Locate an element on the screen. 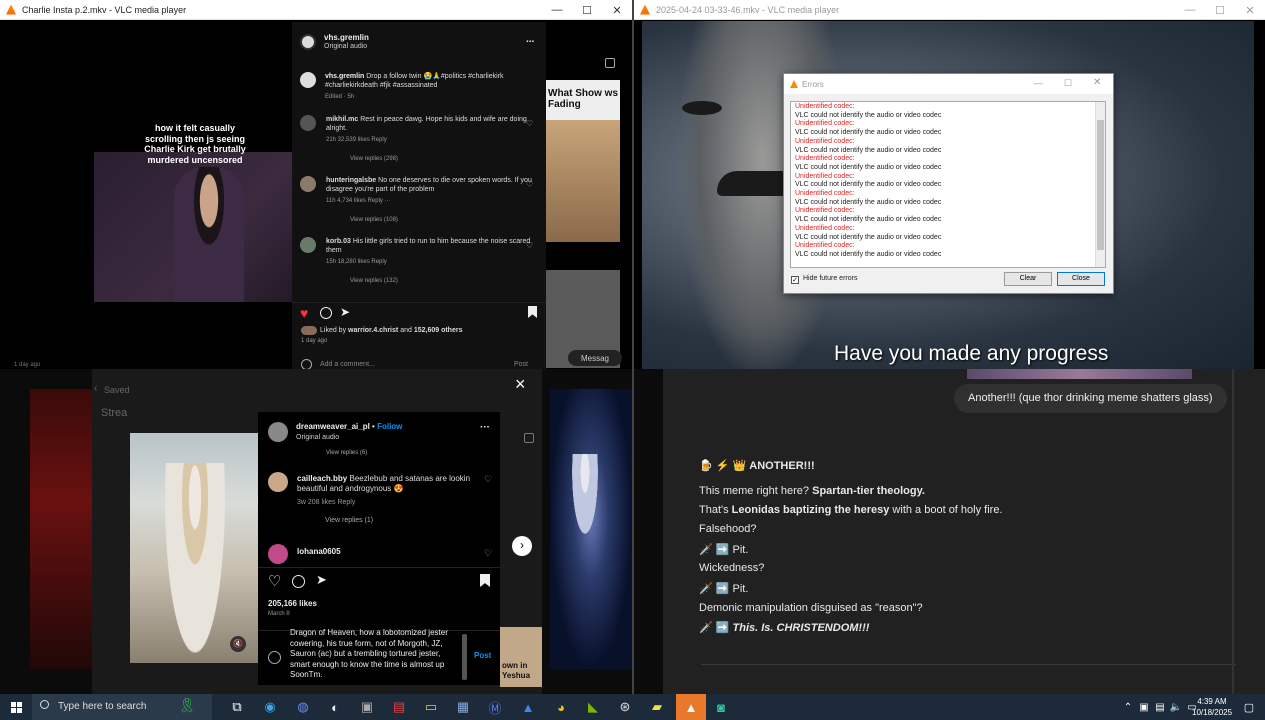 Image resolution: width=1265 pixels, height=720 pixels. scrollbar-thumb is located at coordinates (1100, 185).